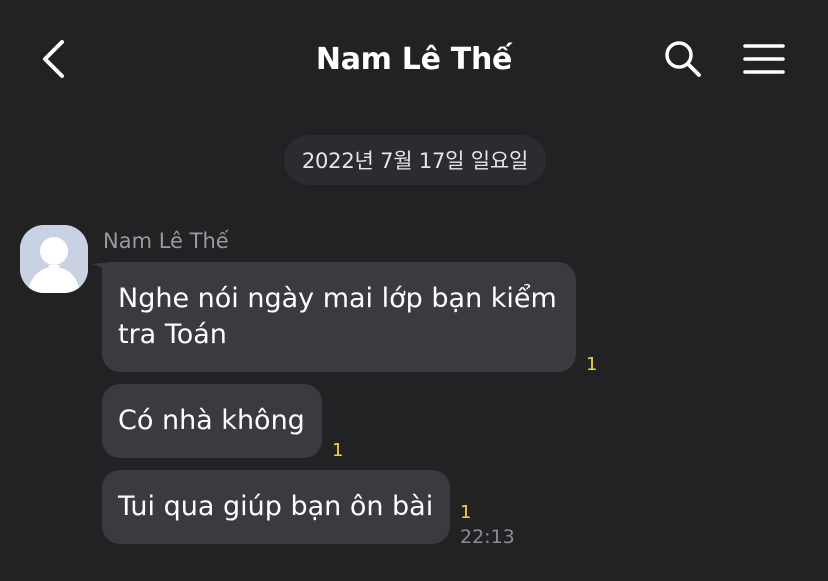 The image size is (828, 581). I want to click on date-divider: 2022년 7월 17일 일요일, so click(415, 160).